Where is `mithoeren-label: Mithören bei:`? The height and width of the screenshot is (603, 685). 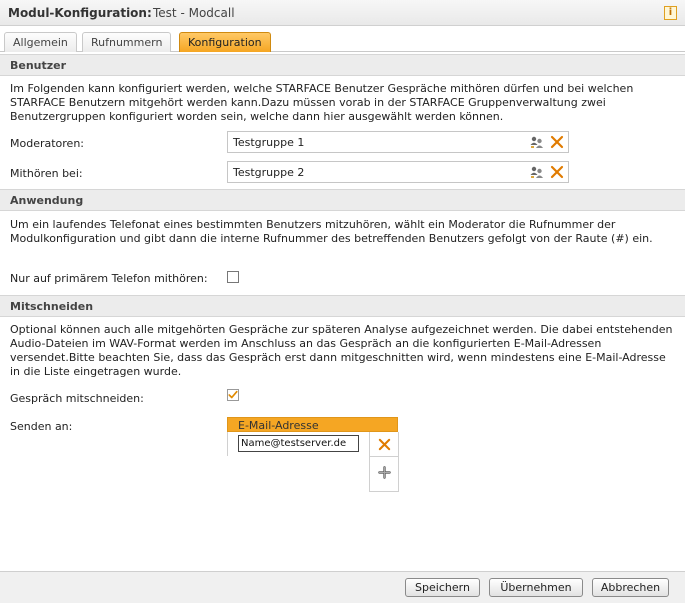 mithoeren-label: Mithören bei: is located at coordinates (46, 173).